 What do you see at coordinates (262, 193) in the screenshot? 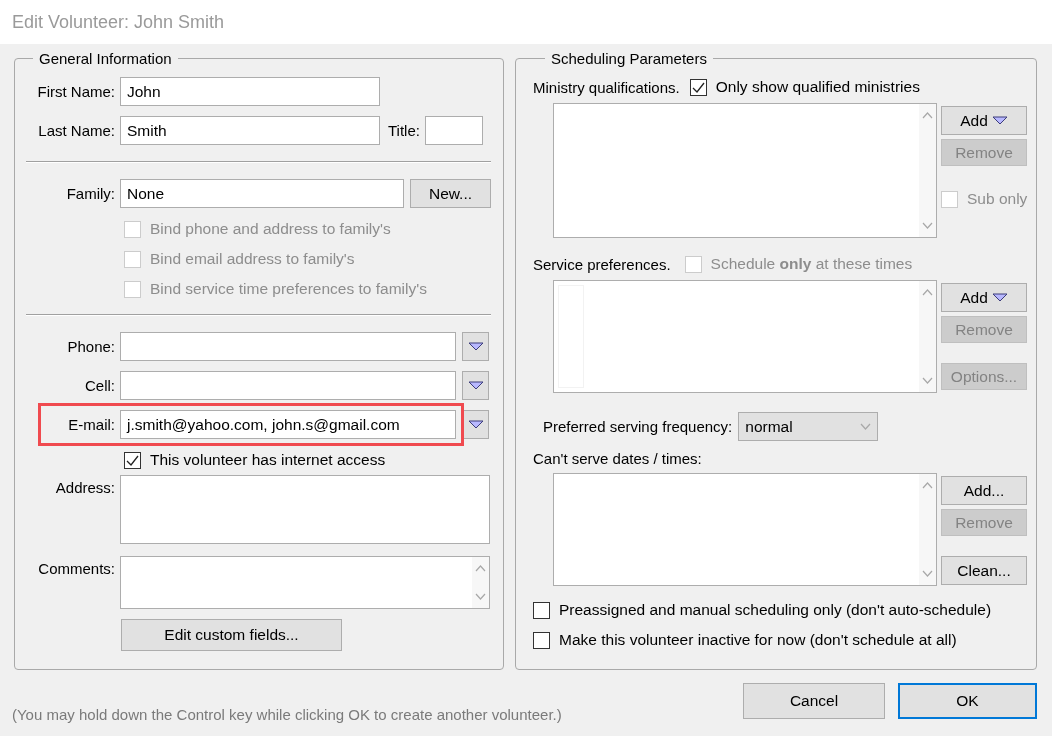
I see `text-field: None` at bounding box center [262, 193].